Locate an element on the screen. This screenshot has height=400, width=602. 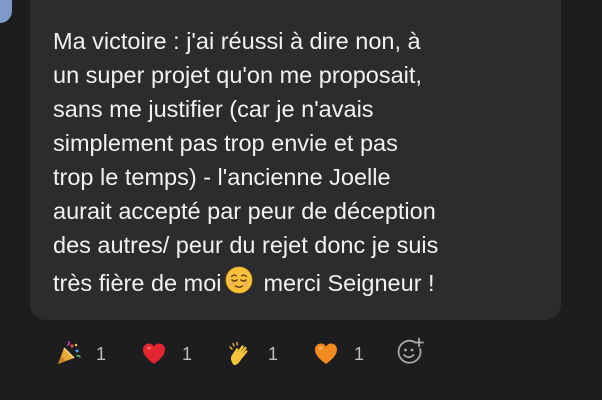
red-heart-icon is located at coordinates (154, 354).